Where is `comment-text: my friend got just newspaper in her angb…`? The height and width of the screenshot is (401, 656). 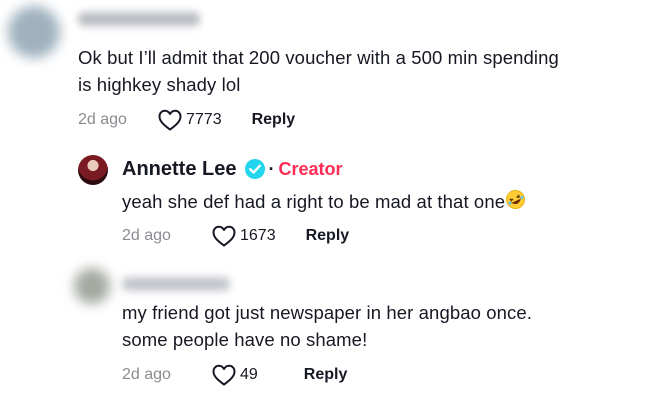
comment-text: my friend got just newspaper in her angb… is located at coordinates (327, 326).